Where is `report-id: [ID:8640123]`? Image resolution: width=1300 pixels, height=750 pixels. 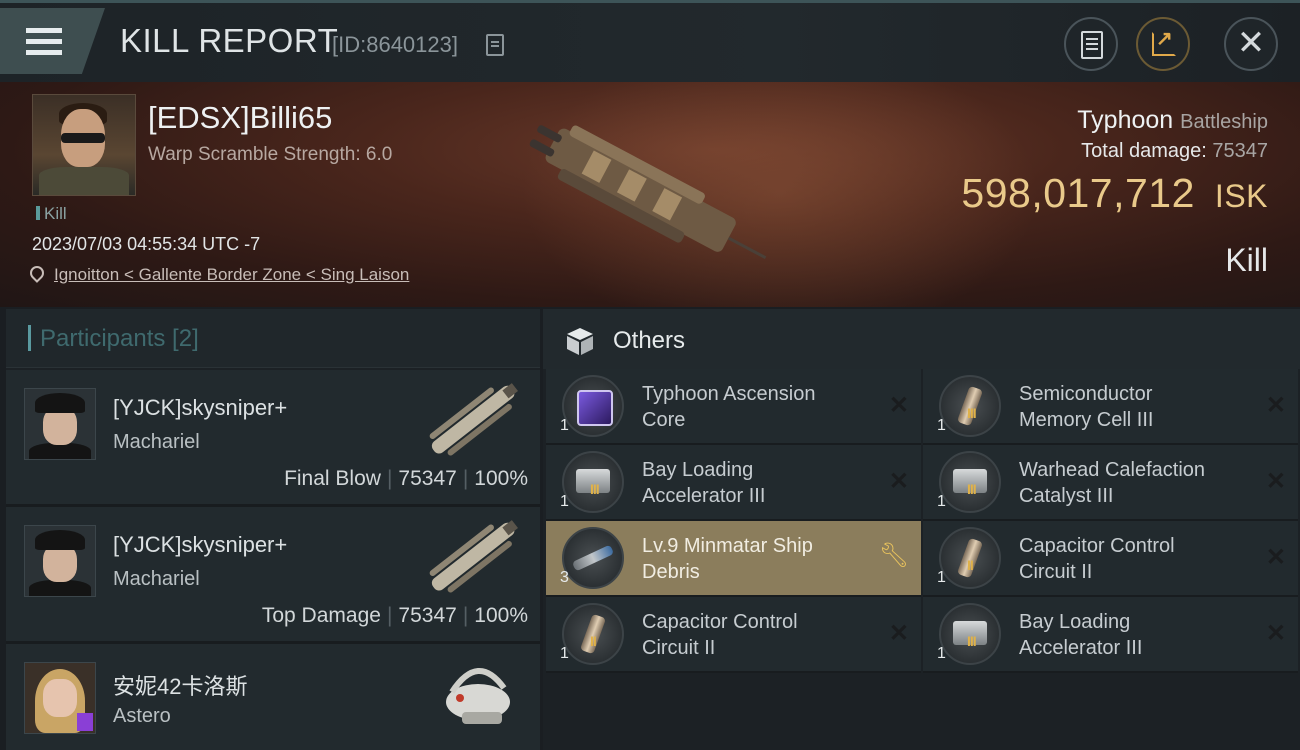 report-id: [ID:8640123] is located at coordinates (395, 44).